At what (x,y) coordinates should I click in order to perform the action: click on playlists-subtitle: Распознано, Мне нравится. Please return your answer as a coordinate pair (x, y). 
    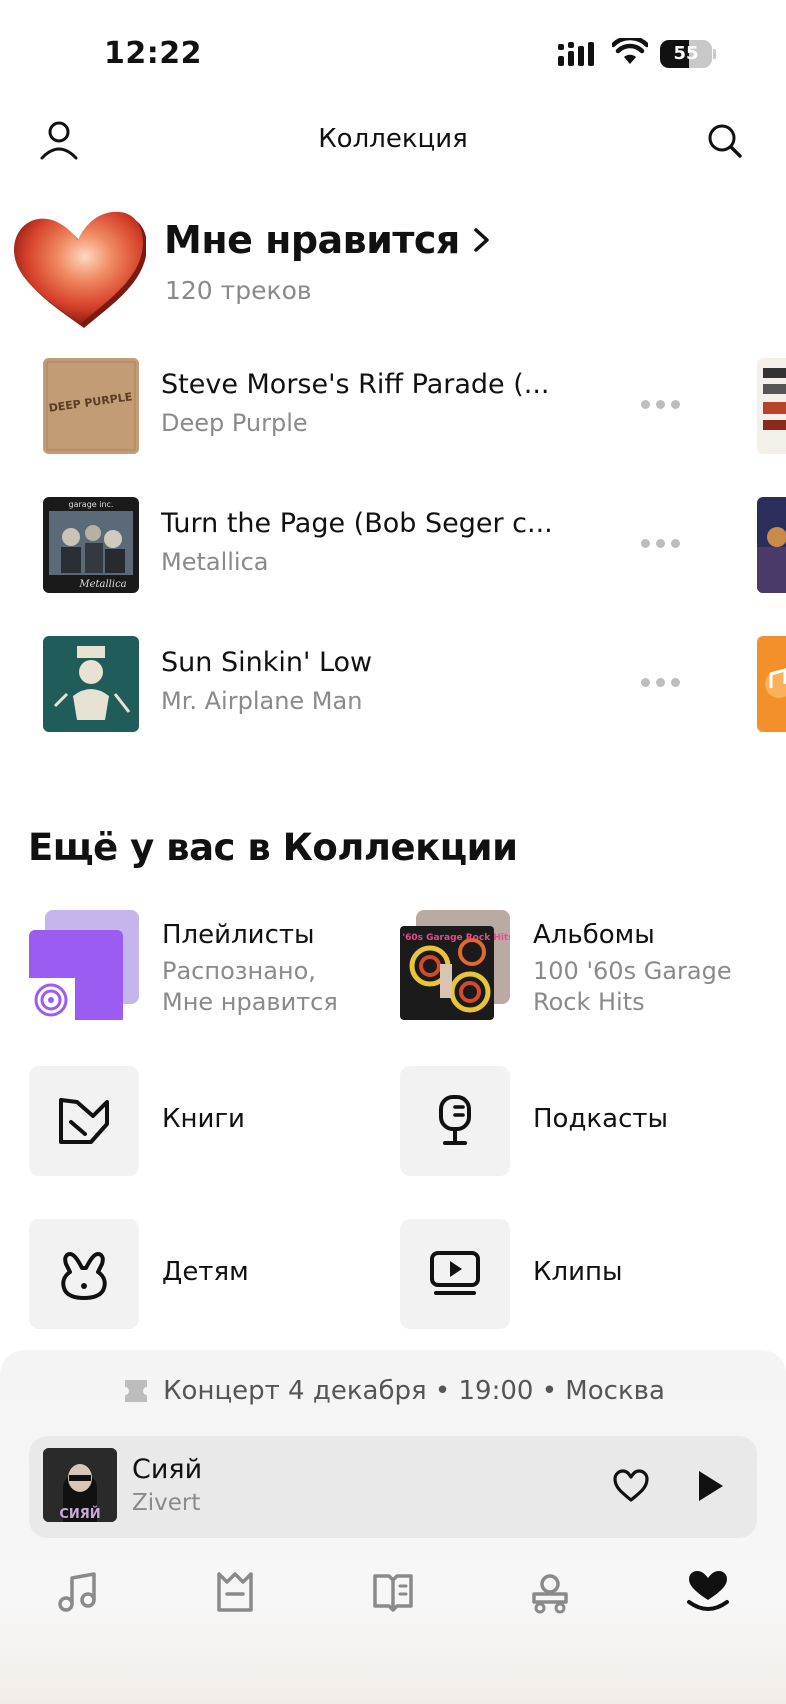
    Looking at the image, I should click on (250, 986).